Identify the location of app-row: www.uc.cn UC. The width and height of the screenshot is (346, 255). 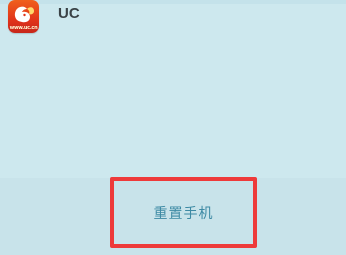
(173, 18).